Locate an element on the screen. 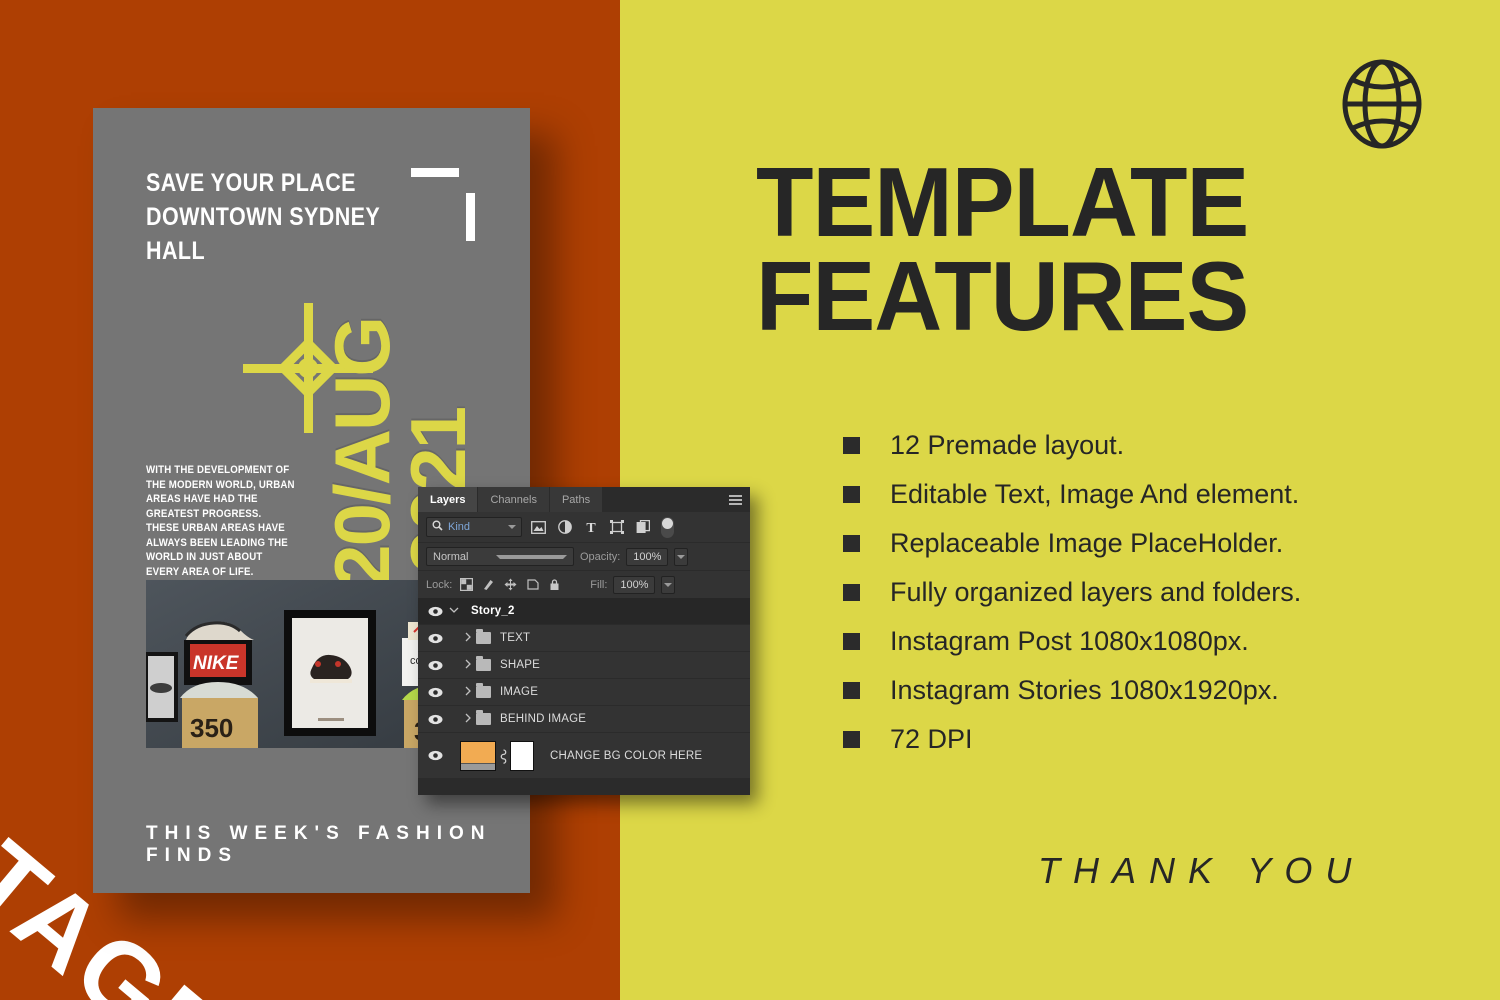 The height and width of the screenshot is (1000, 1500). layer-filter-bar: Kind T is located at coordinates (584, 527).